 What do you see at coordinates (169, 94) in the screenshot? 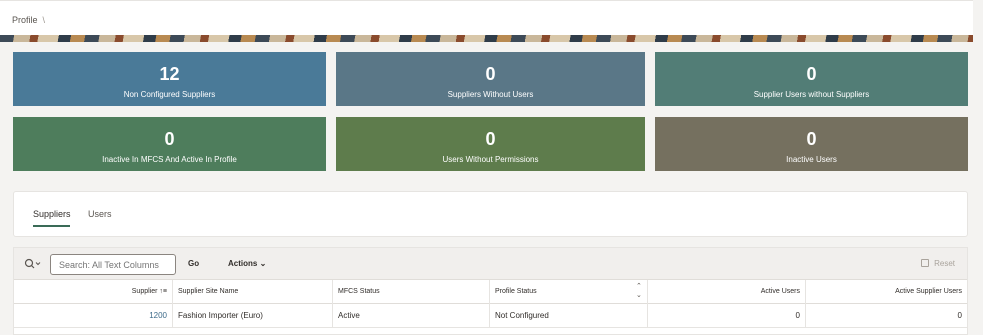
I see `tile-label: Non Configured Suppliers` at bounding box center [169, 94].